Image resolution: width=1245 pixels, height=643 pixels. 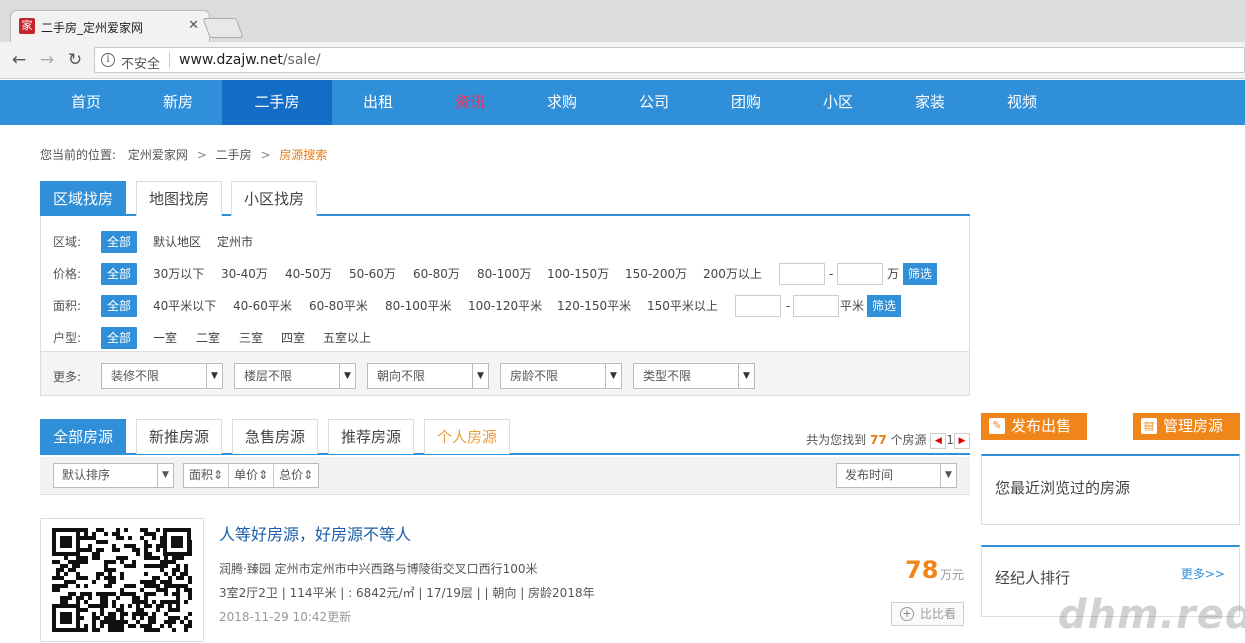 I want to click on floor-select: 楼层不限 ▼, so click(x=295, y=376).